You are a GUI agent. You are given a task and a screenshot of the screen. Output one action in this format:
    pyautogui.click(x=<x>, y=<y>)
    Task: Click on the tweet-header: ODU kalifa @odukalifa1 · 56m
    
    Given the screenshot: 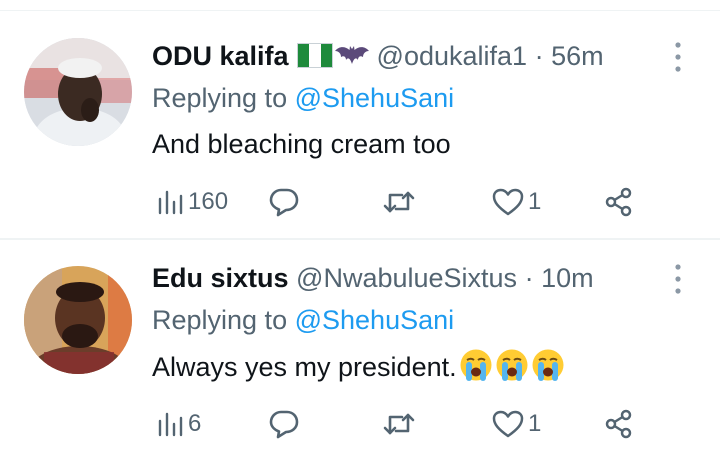 What is the action you would take?
    pyautogui.click(x=378, y=56)
    